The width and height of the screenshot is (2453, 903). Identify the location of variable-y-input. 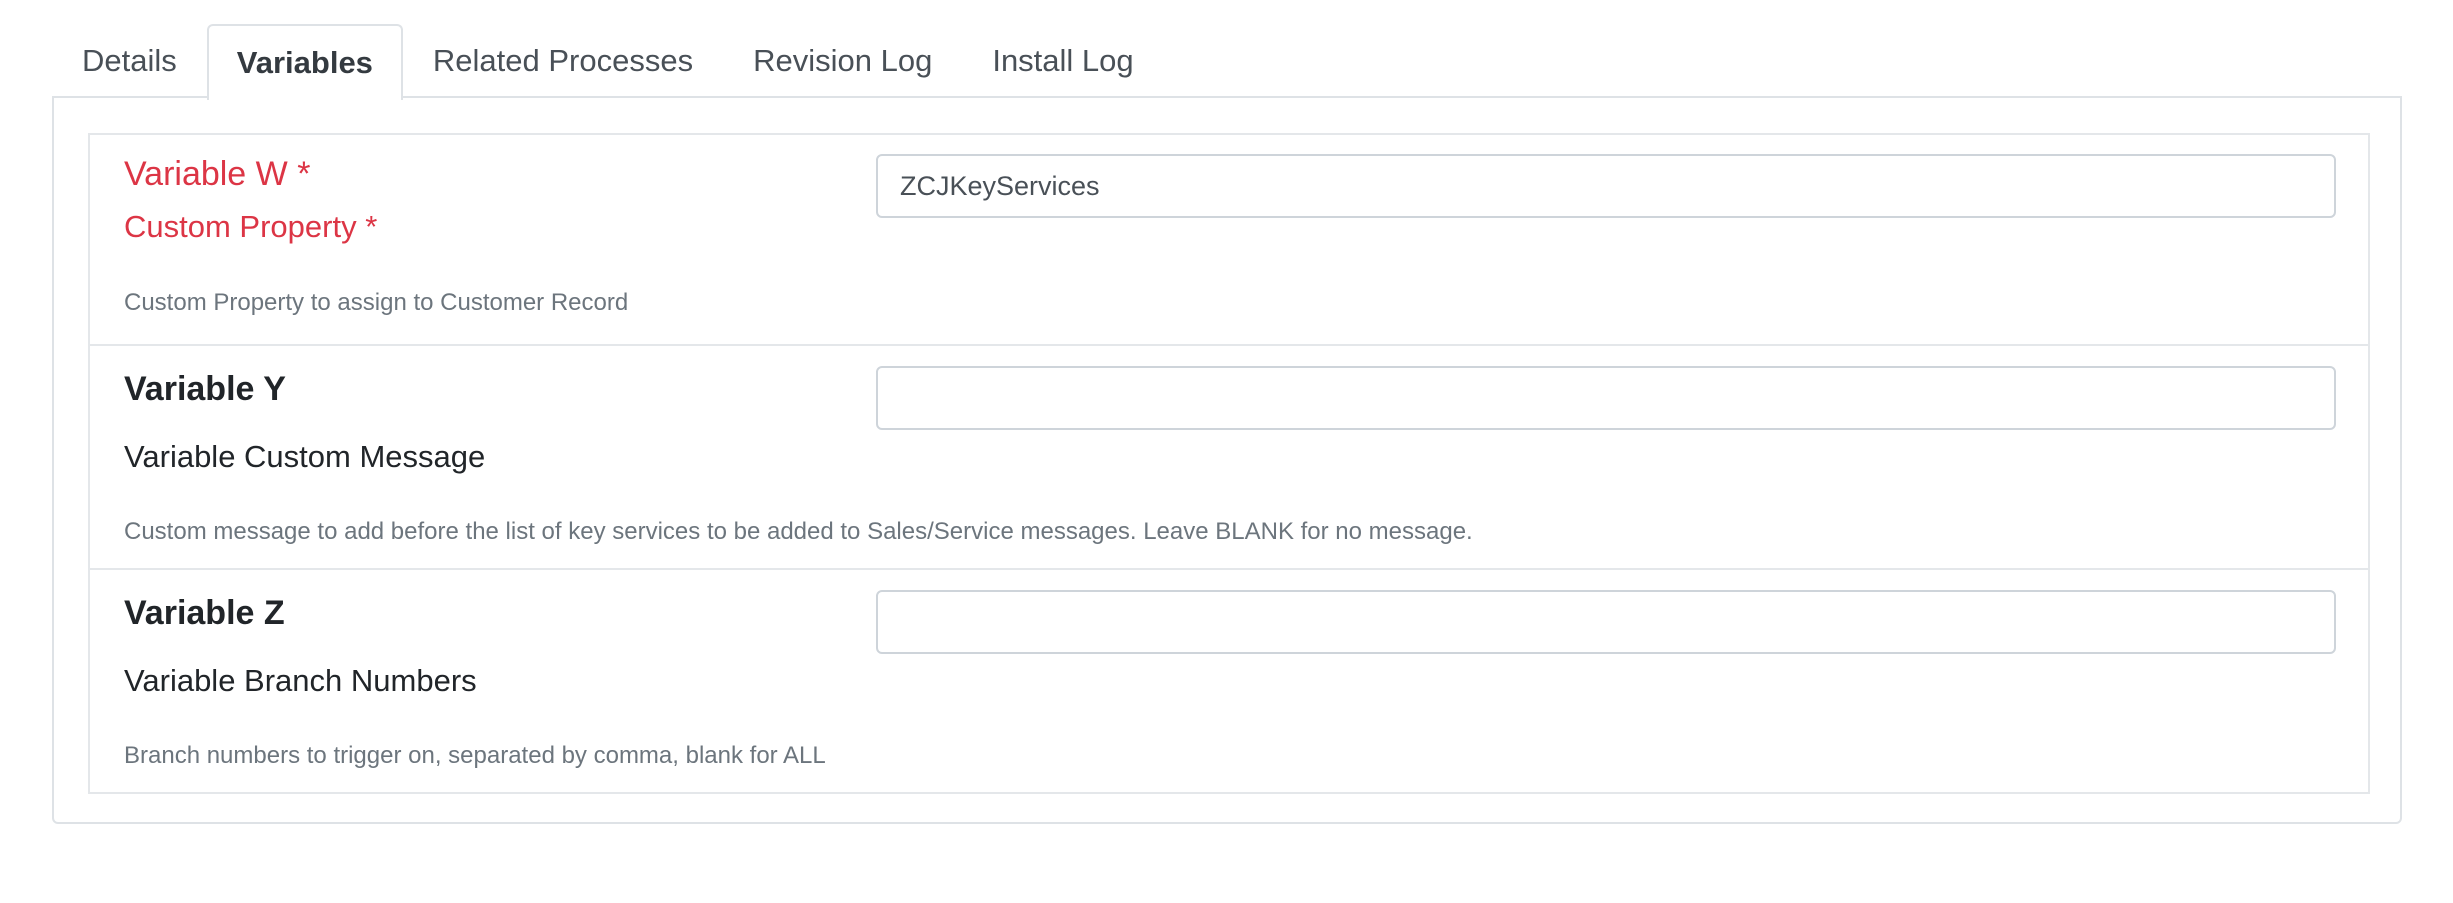
(1606, 398).